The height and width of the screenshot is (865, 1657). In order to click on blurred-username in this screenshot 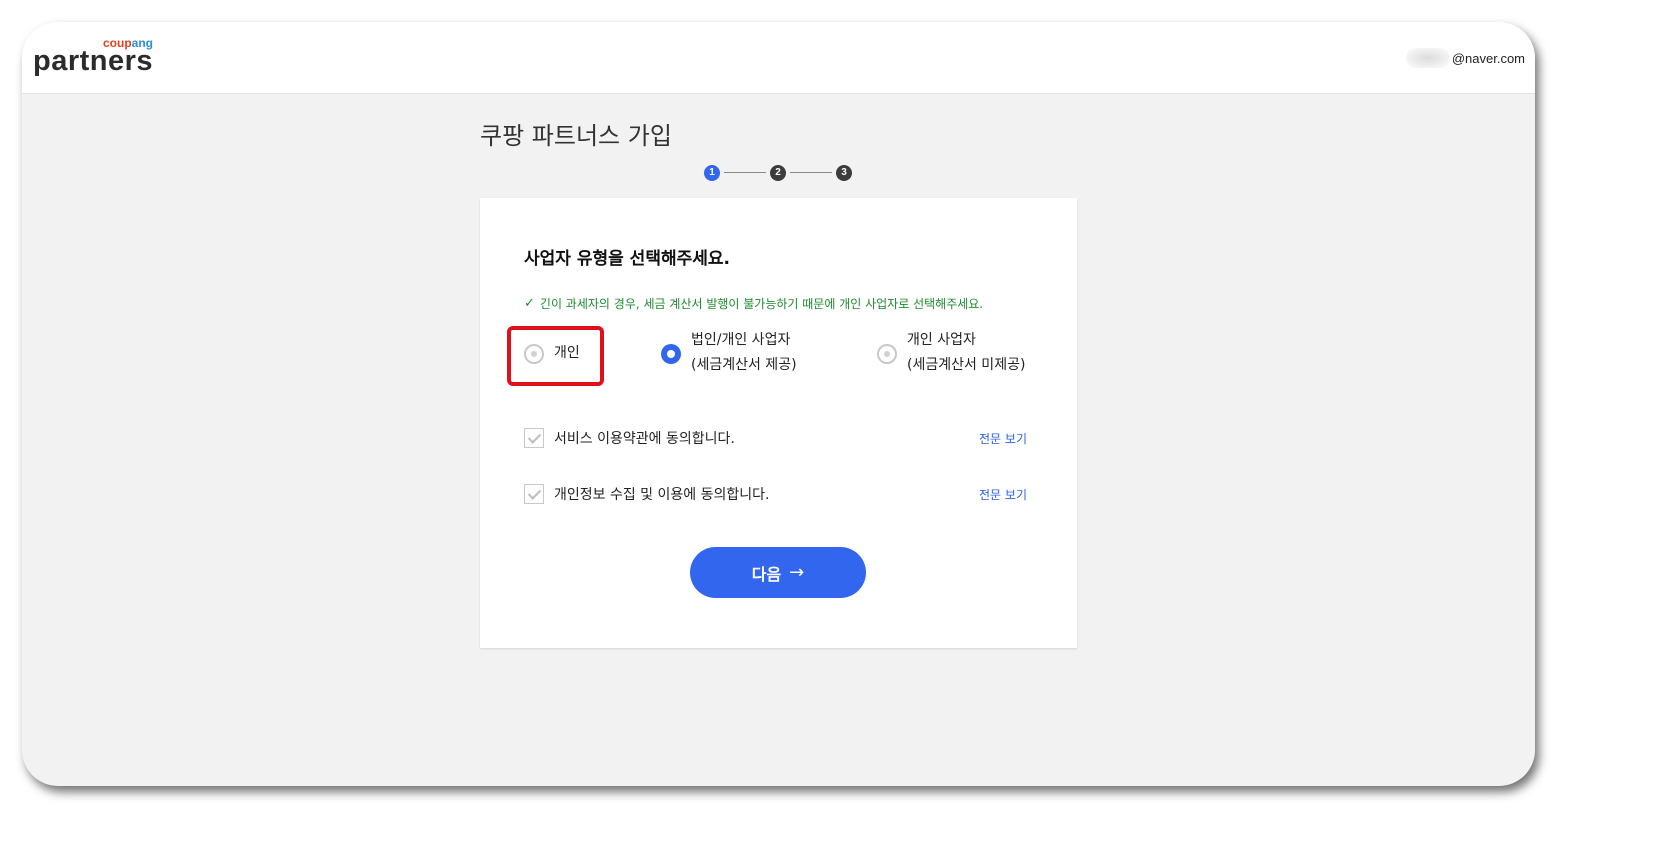, I will do `click(1427, 58)`.